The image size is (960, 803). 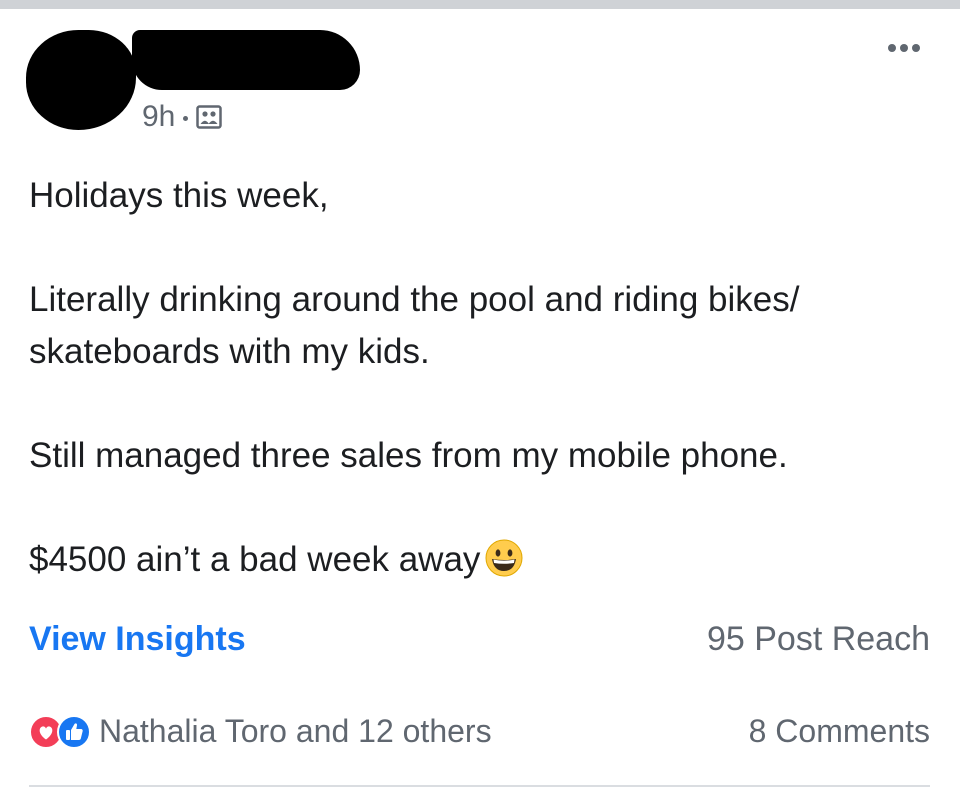 I want to click on author-name-redacted, so click(x=246, y=60).